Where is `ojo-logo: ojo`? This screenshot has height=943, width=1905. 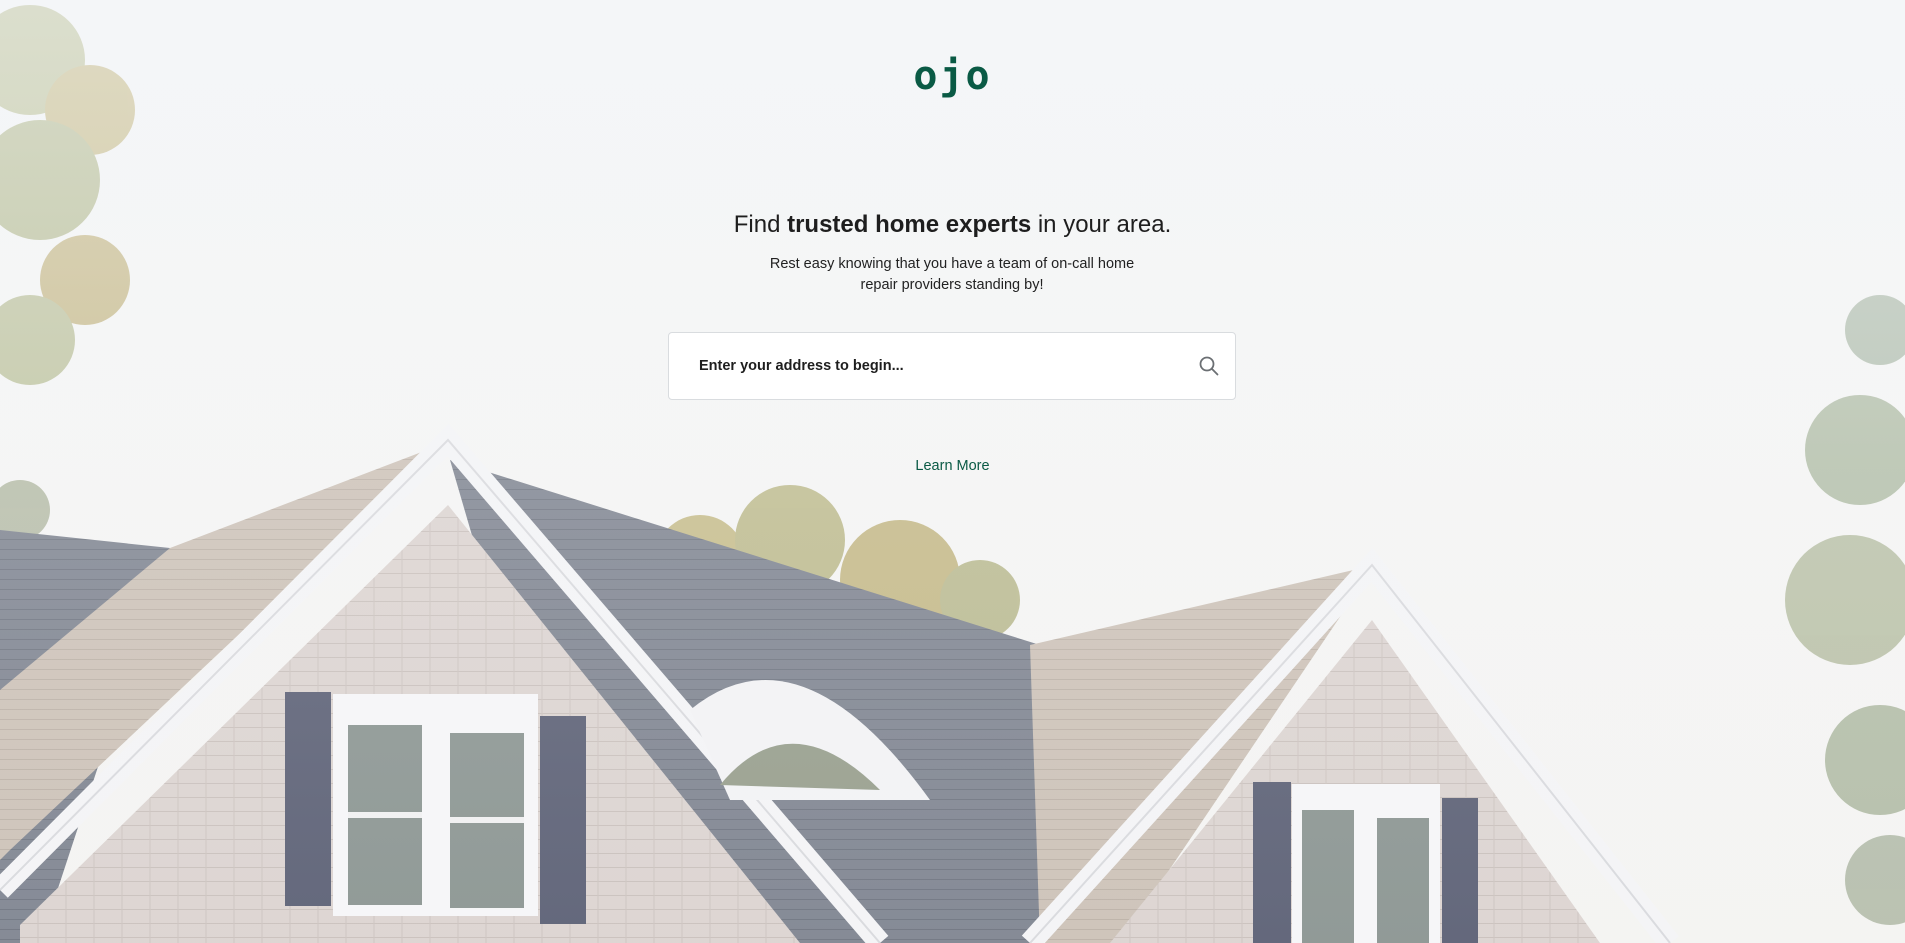
ojo-logo: ojo is located at coordinates (952, 76).